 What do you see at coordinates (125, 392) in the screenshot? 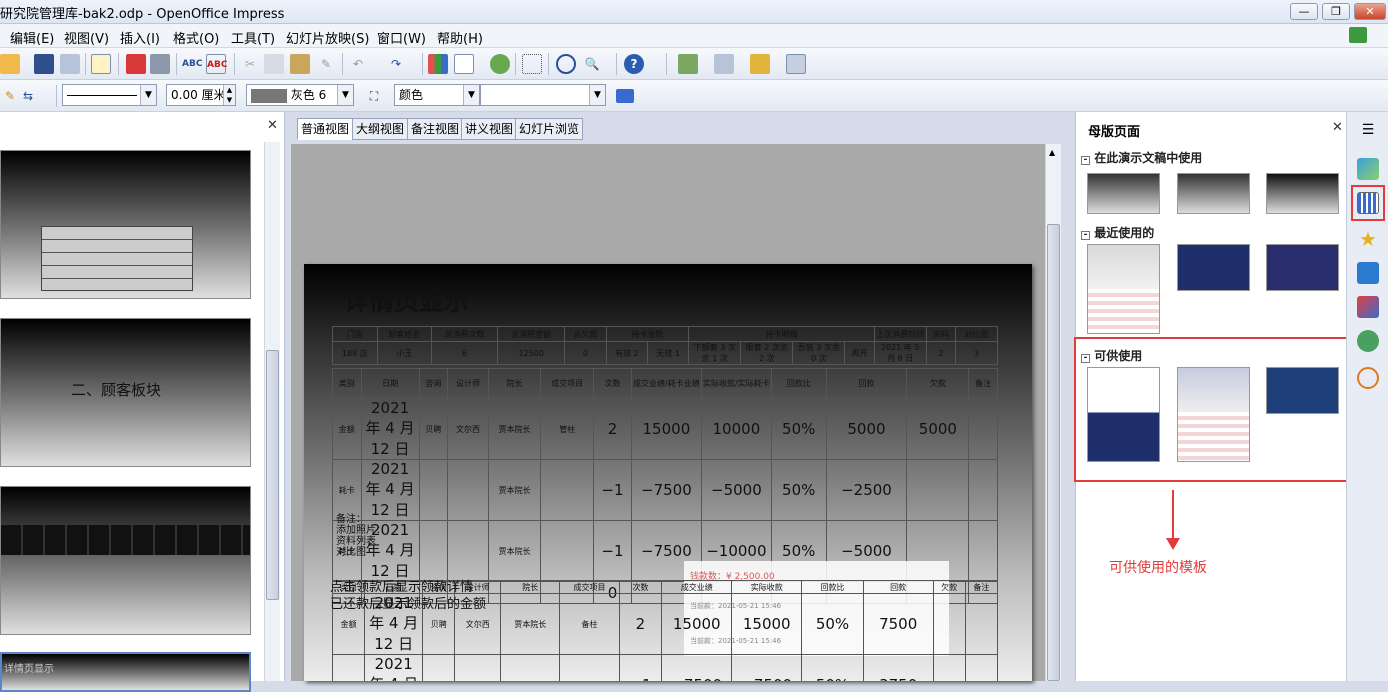
I see `slide-thumbnail-2: 二、顾客板块` at bounding box center [125, 392].